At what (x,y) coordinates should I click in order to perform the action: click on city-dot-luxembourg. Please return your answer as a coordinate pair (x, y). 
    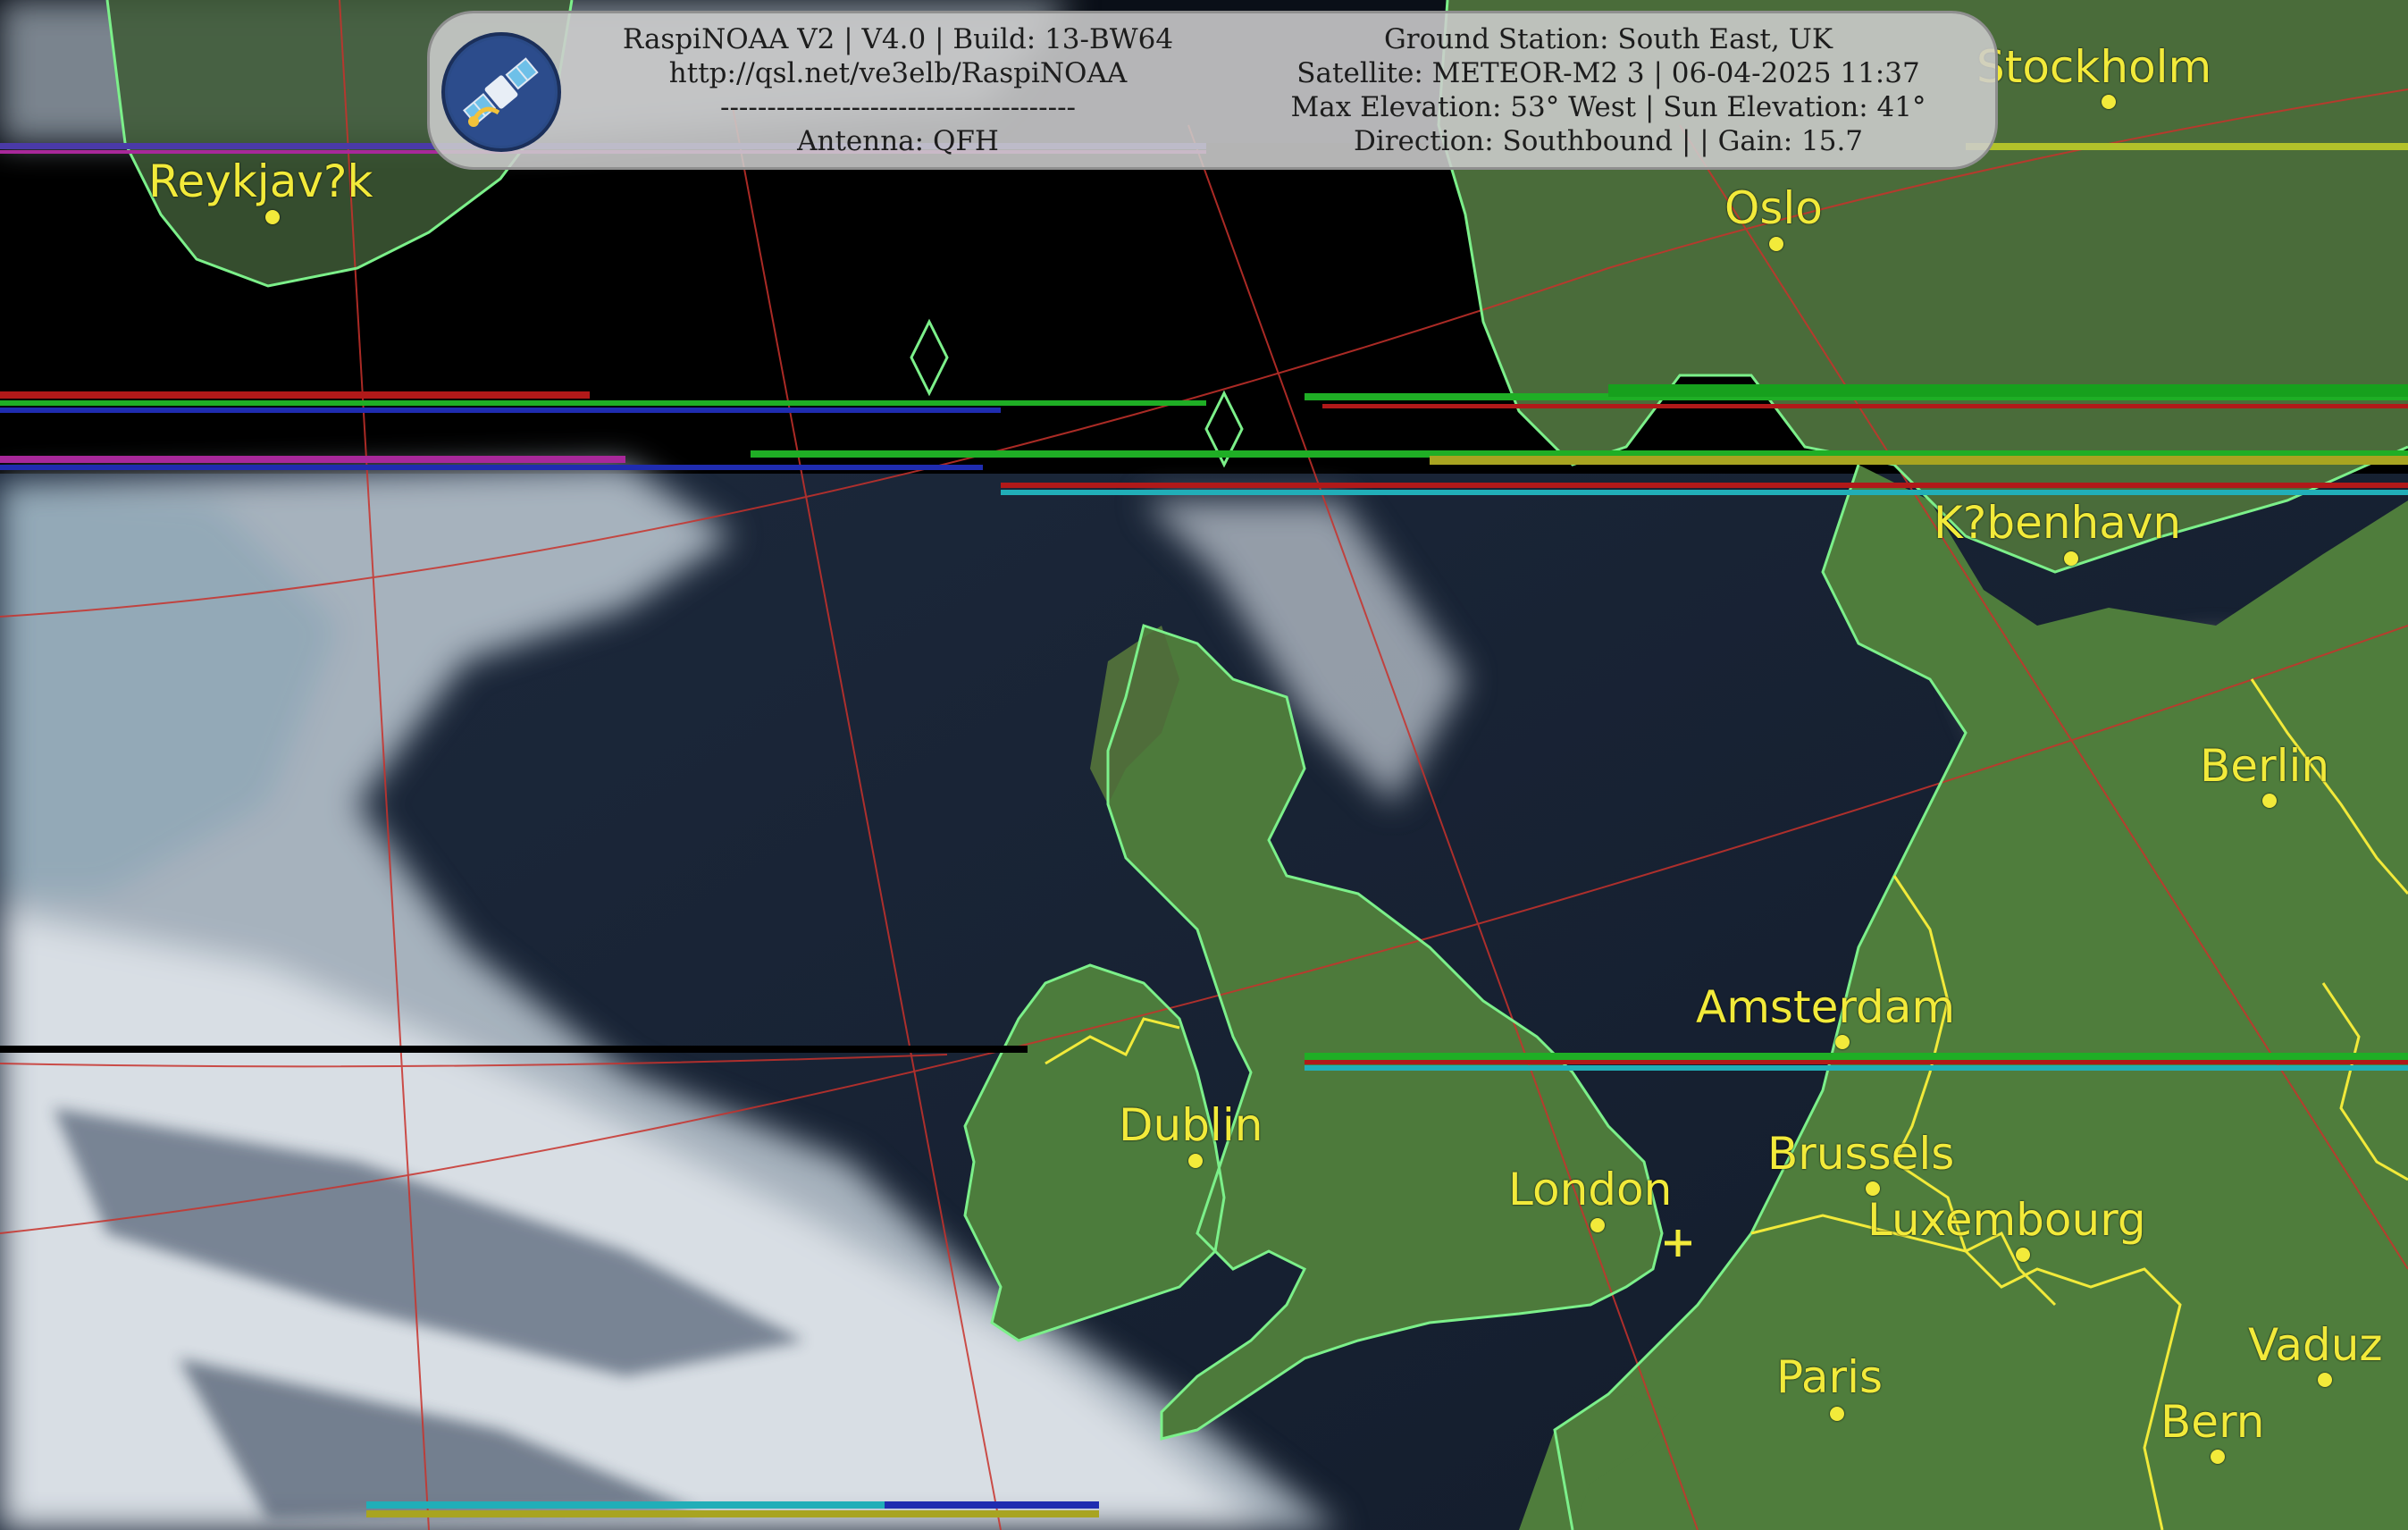
    Looking at the image, I should click on (2023, 1255).